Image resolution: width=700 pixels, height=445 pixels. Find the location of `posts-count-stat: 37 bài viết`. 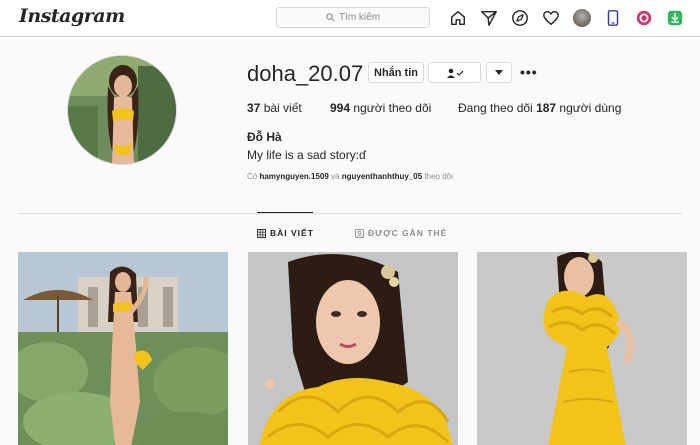

posts-count-stat: 37 bài viết is located at coordinates (274, 108).